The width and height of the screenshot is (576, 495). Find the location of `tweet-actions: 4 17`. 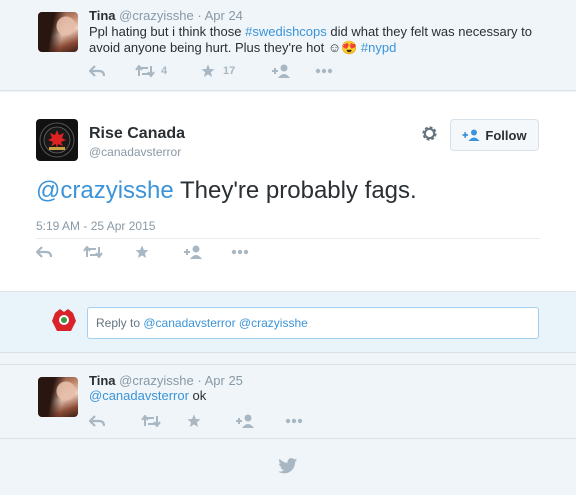

tweet-actions: 4 17 is located at coordinates (211, 71).